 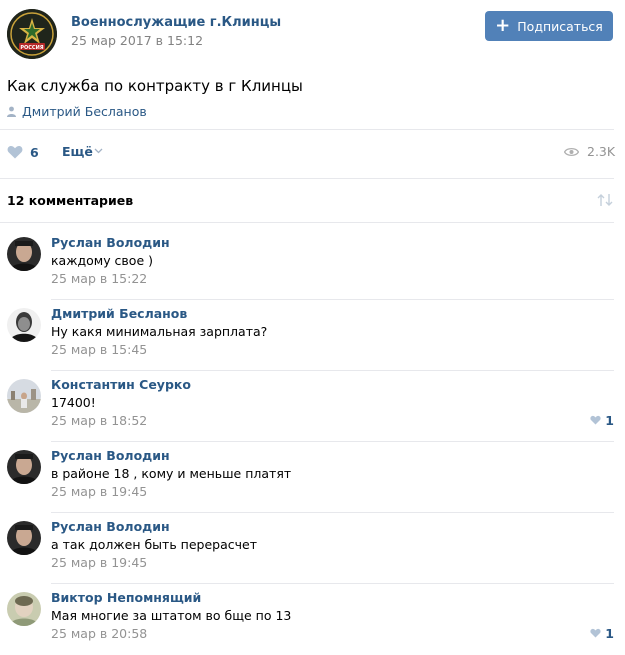 What do you see at coordinates (84, 111) in the screenshot?
I see `post-author-name: Дмитрий Бесланов` at bounding box center [84, 111].